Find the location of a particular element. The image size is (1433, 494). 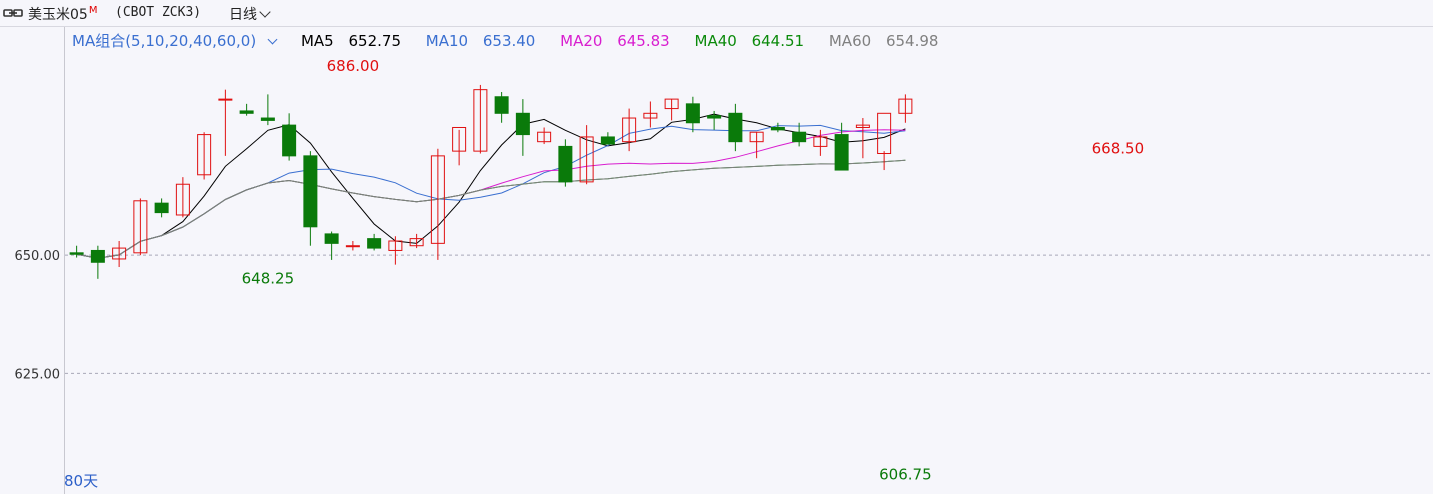

high-label: 686.00 is located at coordinates (353, 66).